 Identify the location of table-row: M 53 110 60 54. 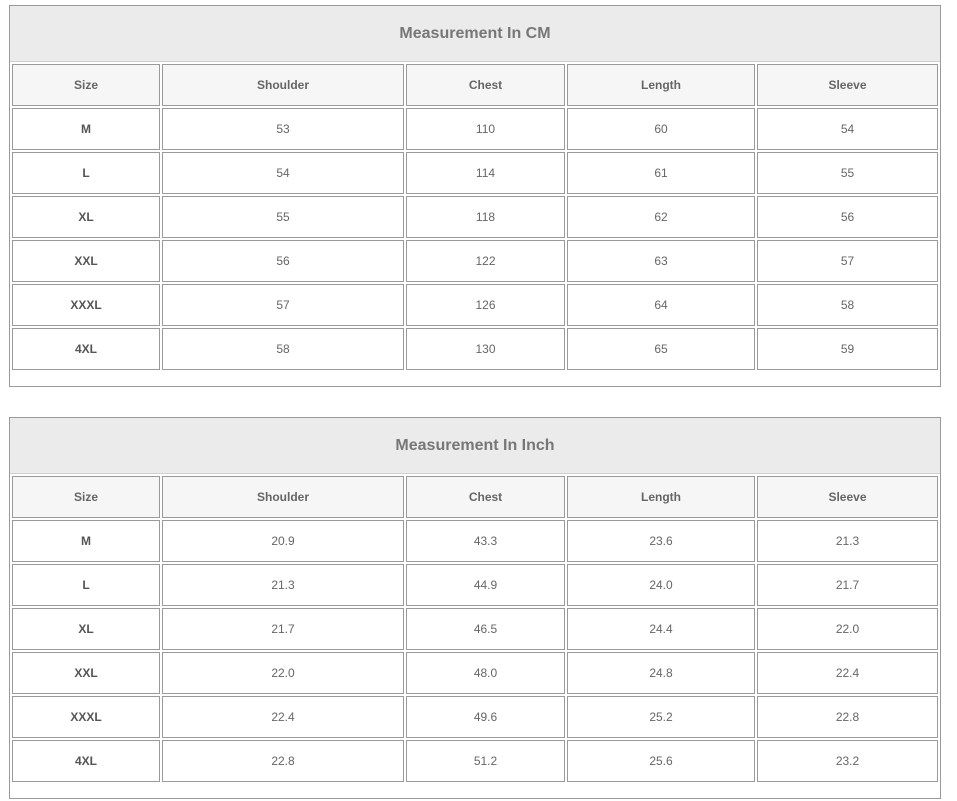
(475, 129).